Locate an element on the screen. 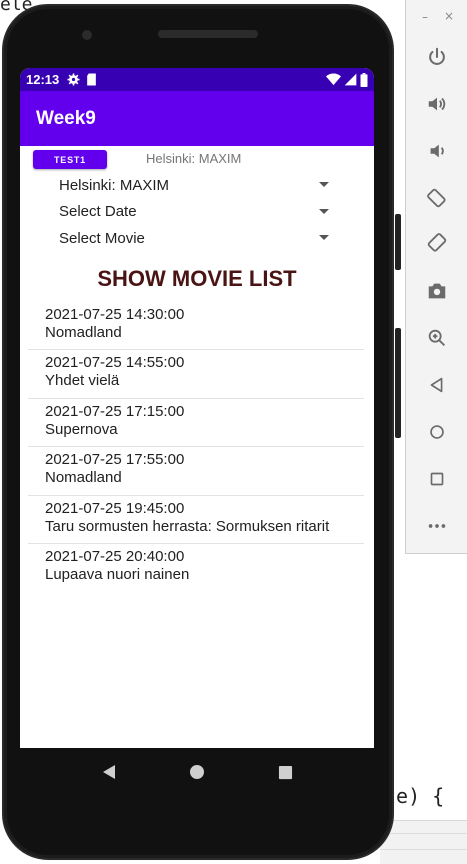  rotate-right-icon is located at coordinates (437, 242).